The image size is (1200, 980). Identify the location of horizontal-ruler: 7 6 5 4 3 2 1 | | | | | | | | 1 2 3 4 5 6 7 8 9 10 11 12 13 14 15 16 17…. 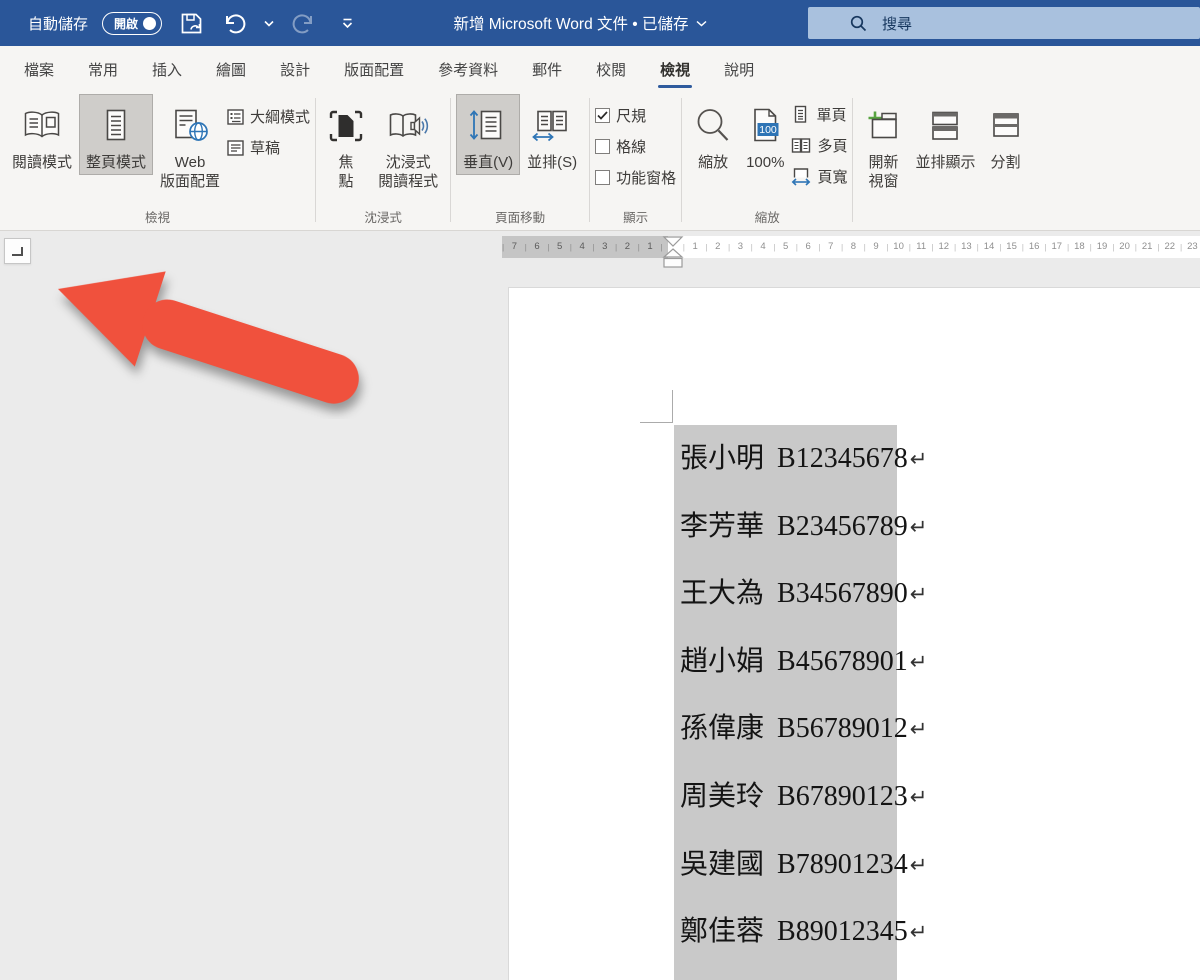
(850, 252).